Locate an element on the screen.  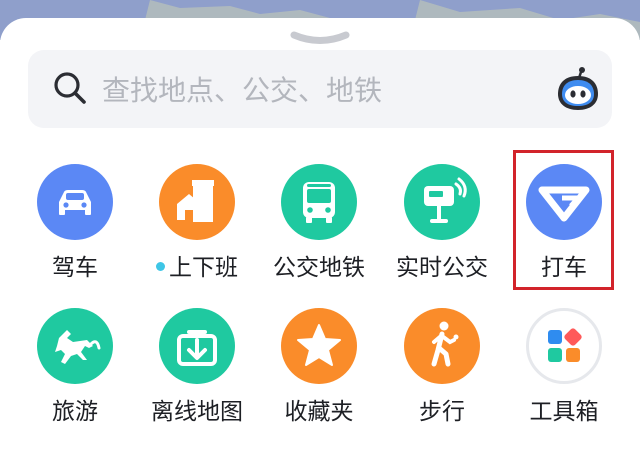
tile-travel: 旅游 is located at coordinates (75, 367).